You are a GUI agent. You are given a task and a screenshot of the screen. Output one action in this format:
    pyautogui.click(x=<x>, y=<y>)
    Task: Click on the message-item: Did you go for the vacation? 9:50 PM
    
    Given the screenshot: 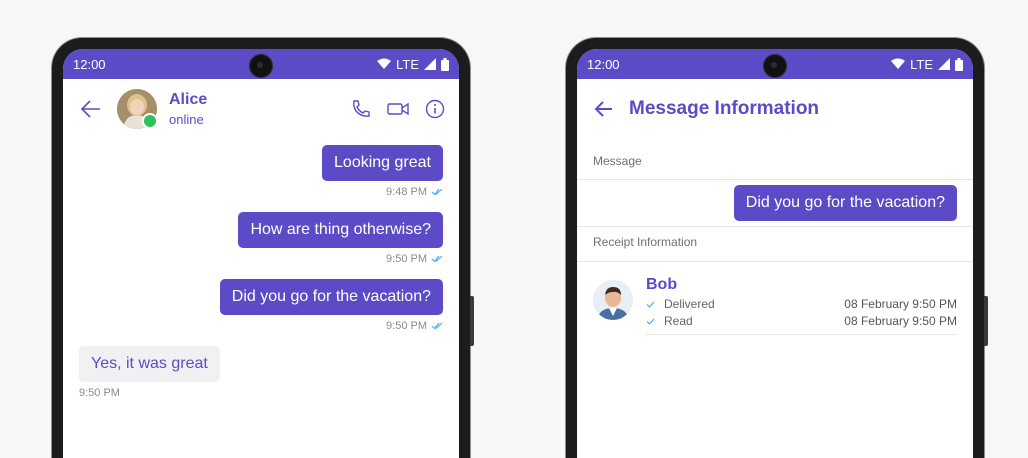 What is the action you would take?
    pyautogui.click(x=261, y=305)
    